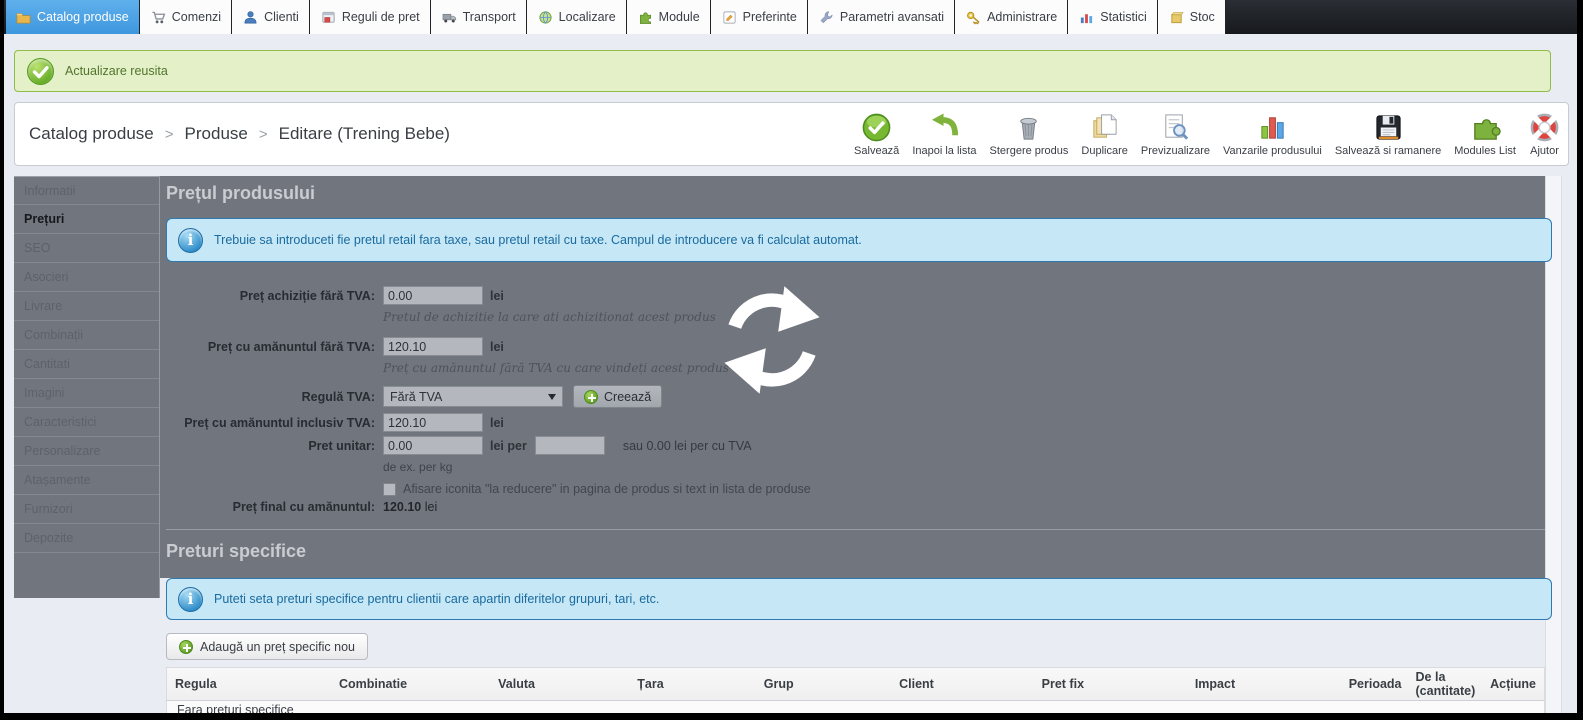 Image resolution: width=1583 pixels, height=720 pixels. Describe the element at coordinates (373, 684) in the screenshot. I see `col-combinatie: Combinatie` at that location.